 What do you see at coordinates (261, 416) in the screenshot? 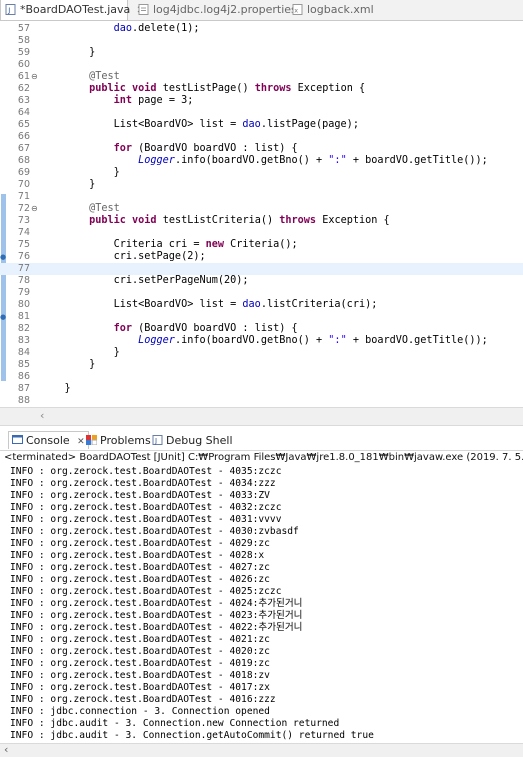
I see `editor-horizontal-scrollbar: ‹` at bounding box center [261, 416].